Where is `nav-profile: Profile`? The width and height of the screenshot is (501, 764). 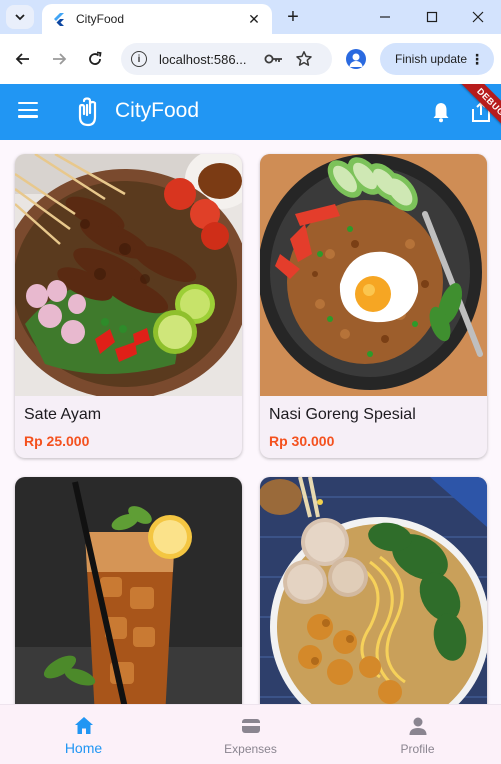
nav-profile: Profile is located at coordinates (417, 734).